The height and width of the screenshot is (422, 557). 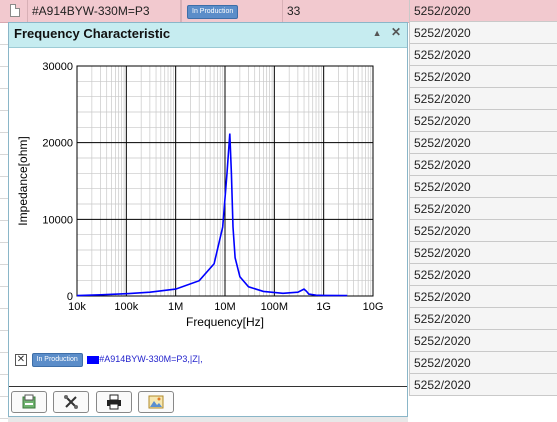 I want to click on export-icon, so click(x=29, y=401).